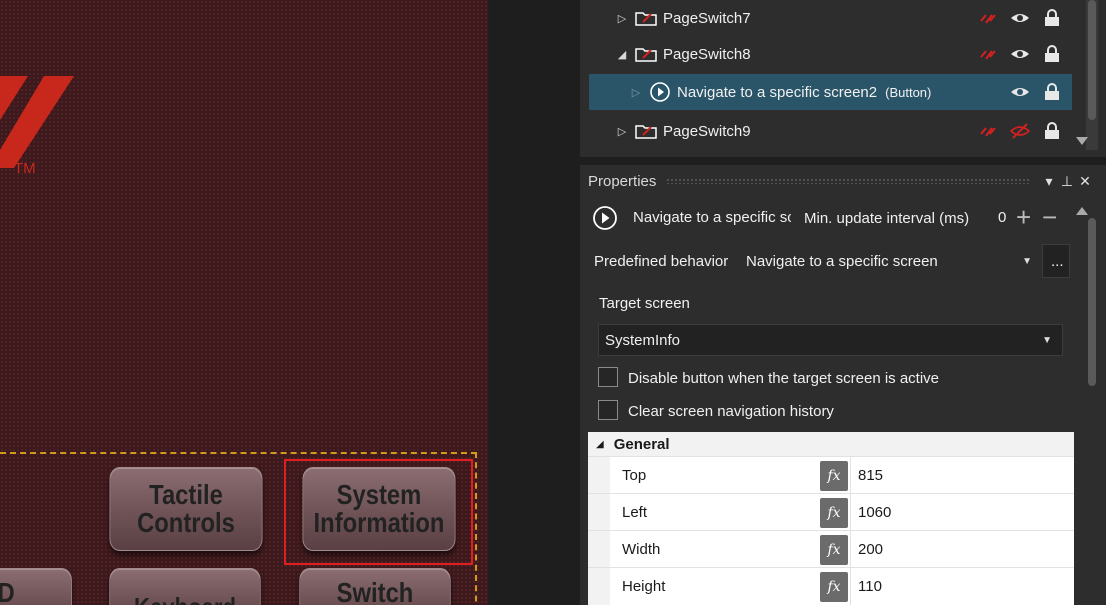 The height and width of the screenshot is (605, 1106). I want to click on collapse-arrow-icon: ◢, so click(622, 54).